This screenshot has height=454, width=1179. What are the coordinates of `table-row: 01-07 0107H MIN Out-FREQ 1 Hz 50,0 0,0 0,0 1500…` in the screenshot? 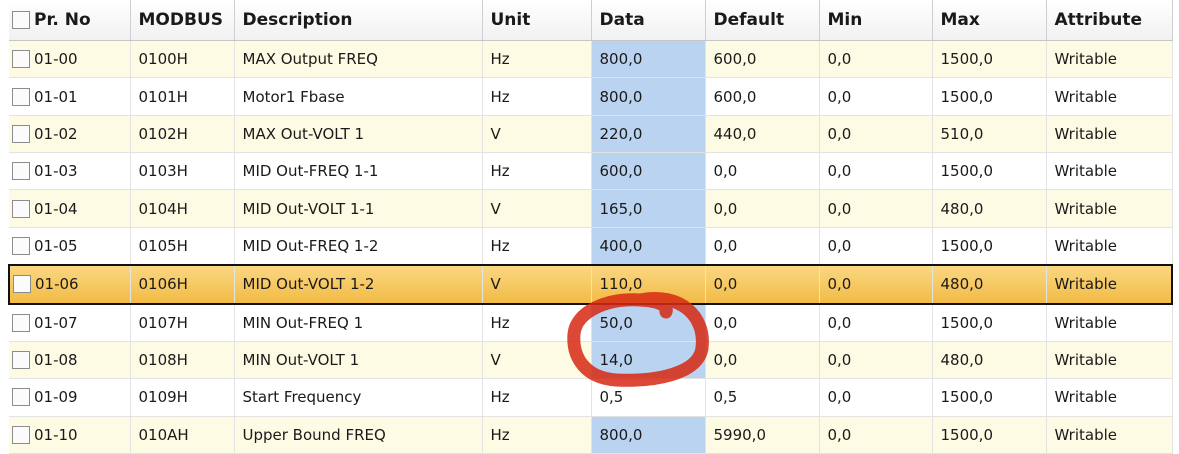 It's located at (591, 322).